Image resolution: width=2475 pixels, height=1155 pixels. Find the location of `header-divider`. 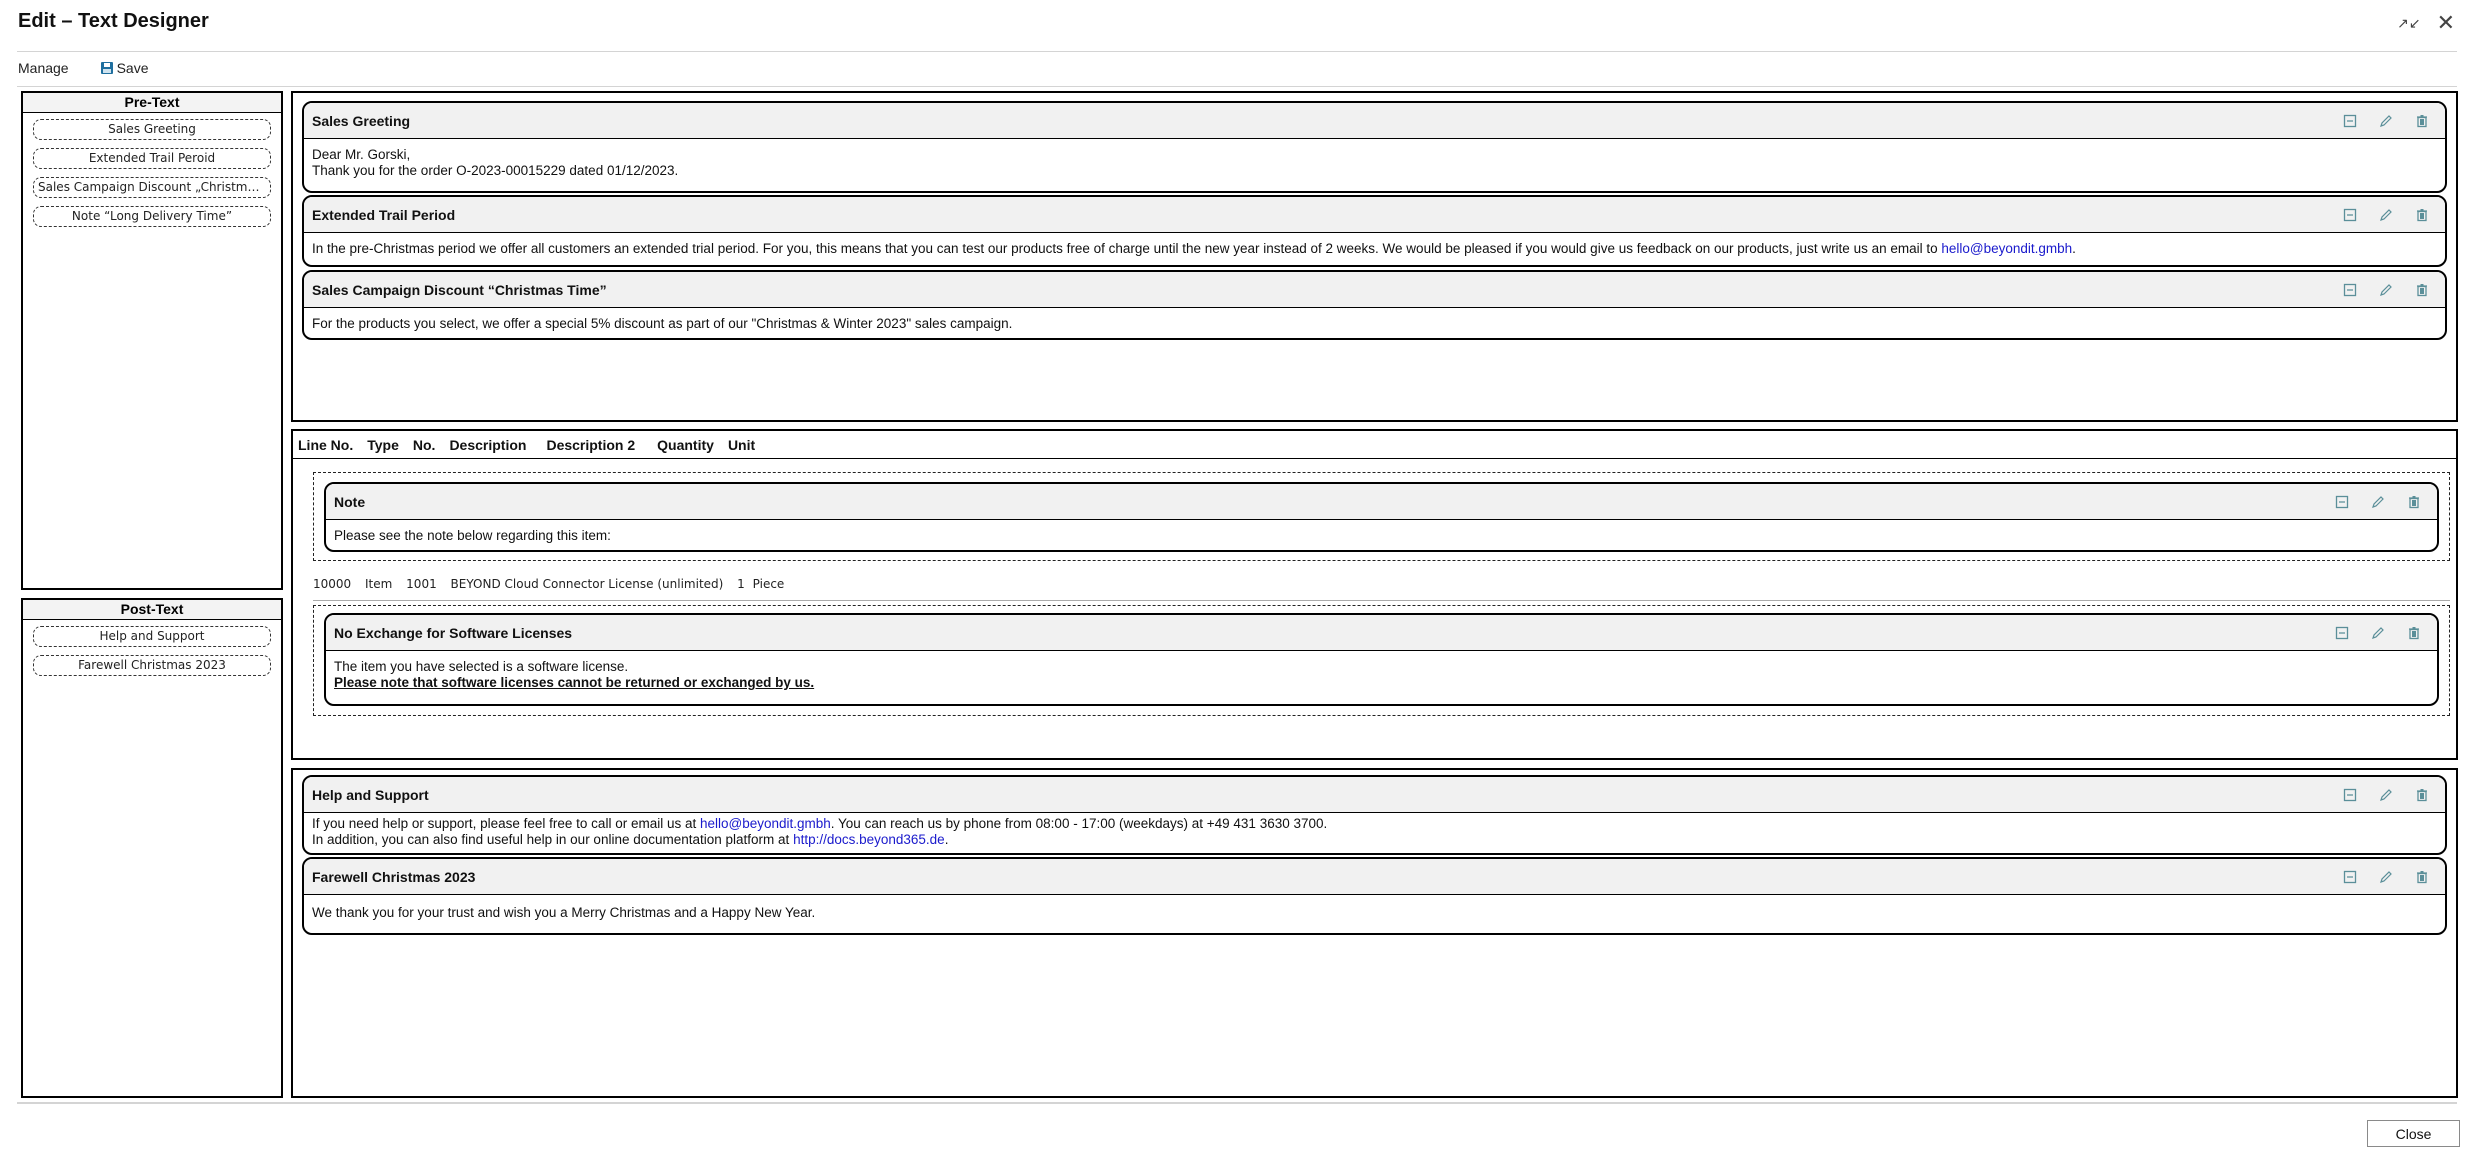

header-divider is located at coordinates (1237, 51).